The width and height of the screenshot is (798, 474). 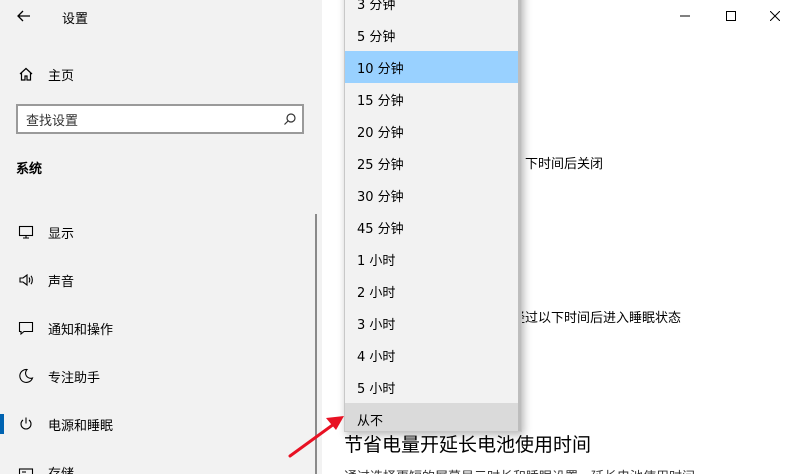 What do you see at coordinates (161, 461) in the screenshot?
I see `nav-item-storage: 存储` at bounding box center [161, 461].